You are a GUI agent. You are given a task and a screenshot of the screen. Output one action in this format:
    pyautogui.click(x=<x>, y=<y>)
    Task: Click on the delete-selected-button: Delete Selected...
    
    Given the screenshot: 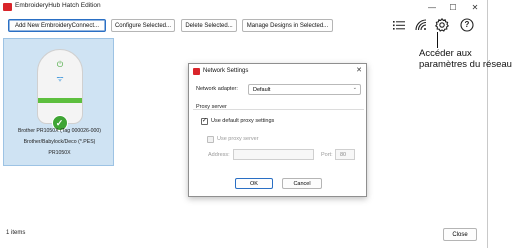 What is the action you would take?
    pyautogui.click(x=209, y=25)
    